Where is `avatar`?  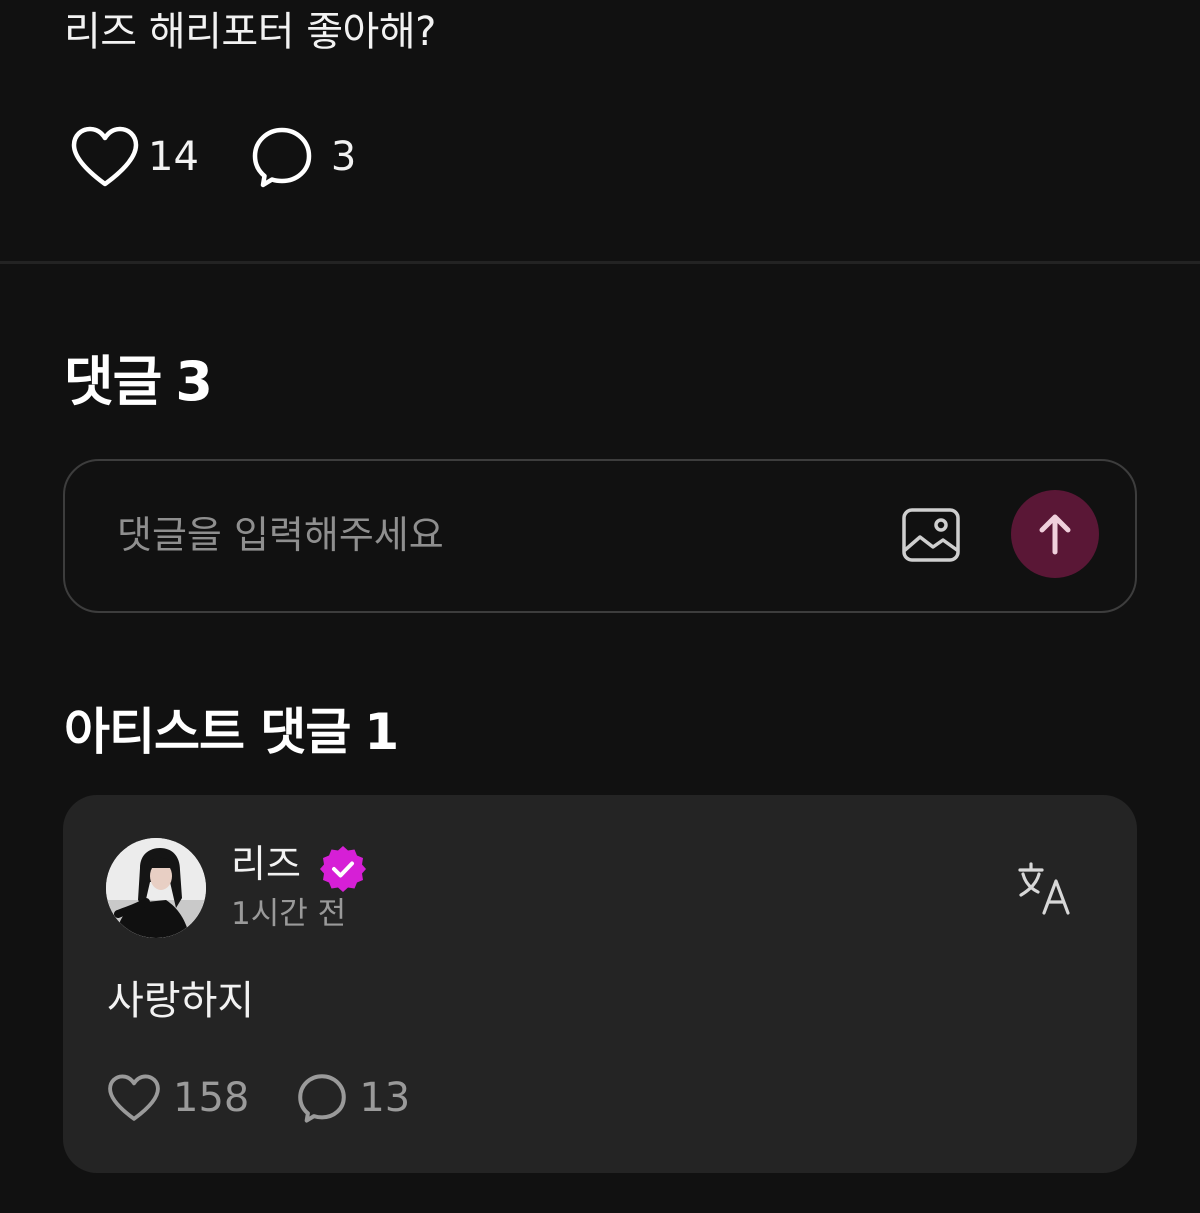 avatar is located at coordinates (156, 888).